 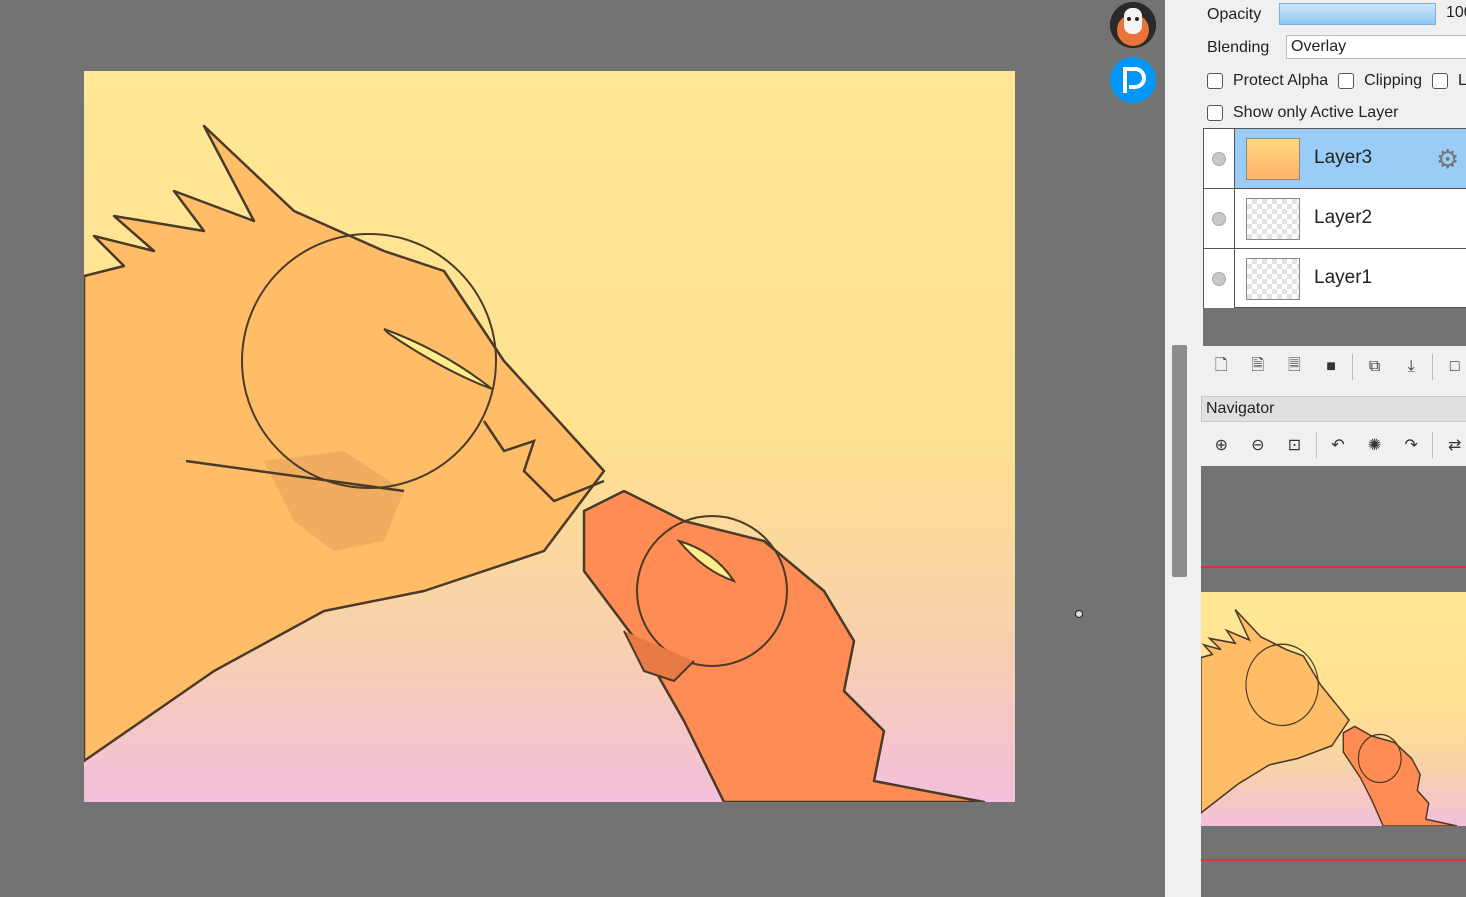 What do you see at coordinates (1333, 409) in the screenshot?
I see `navigator-header: Navigator` at bounding box center [1333, 409].